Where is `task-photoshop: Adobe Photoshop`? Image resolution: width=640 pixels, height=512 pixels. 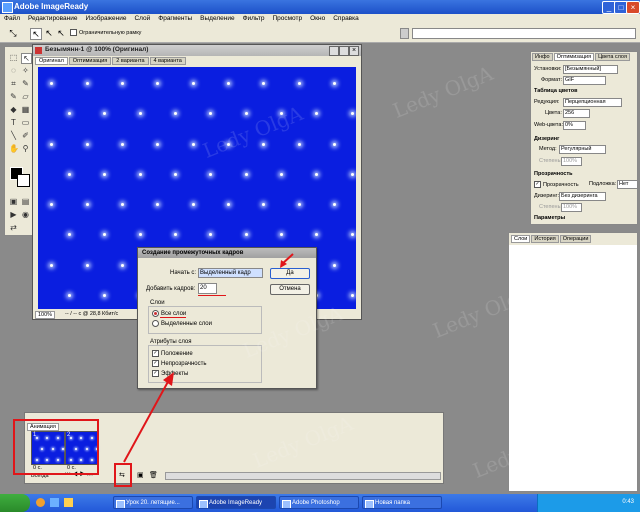 task-photoshop: Adobe Photoshop is located at coordinates (319, 502).